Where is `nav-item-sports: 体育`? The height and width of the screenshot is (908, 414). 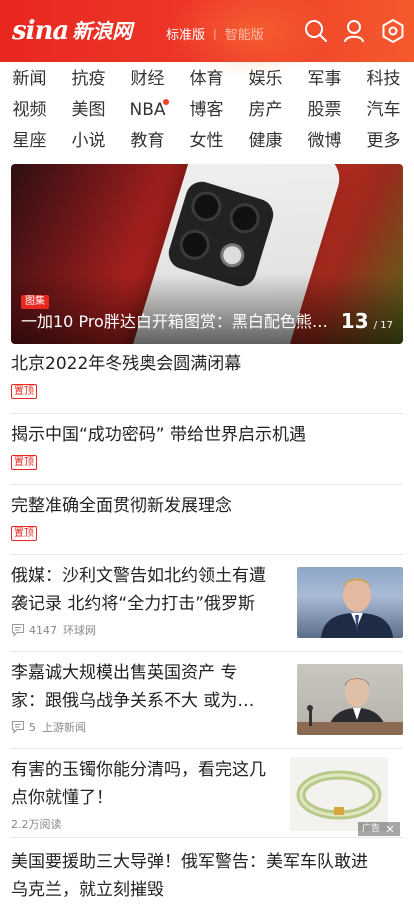 nav-item-sports: 体育 is located at coordinates (206, 79).